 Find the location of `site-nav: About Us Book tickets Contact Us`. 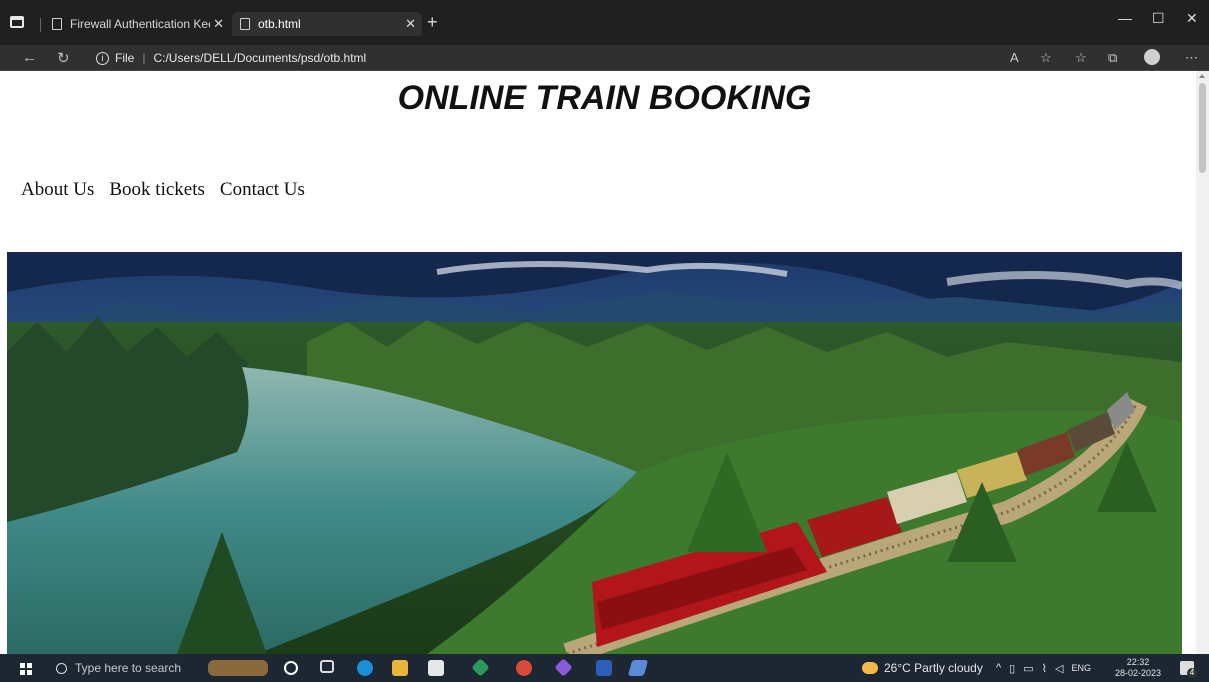

site-nav: About Us Book tickets Contact Us is located at coordinates (163, 190).